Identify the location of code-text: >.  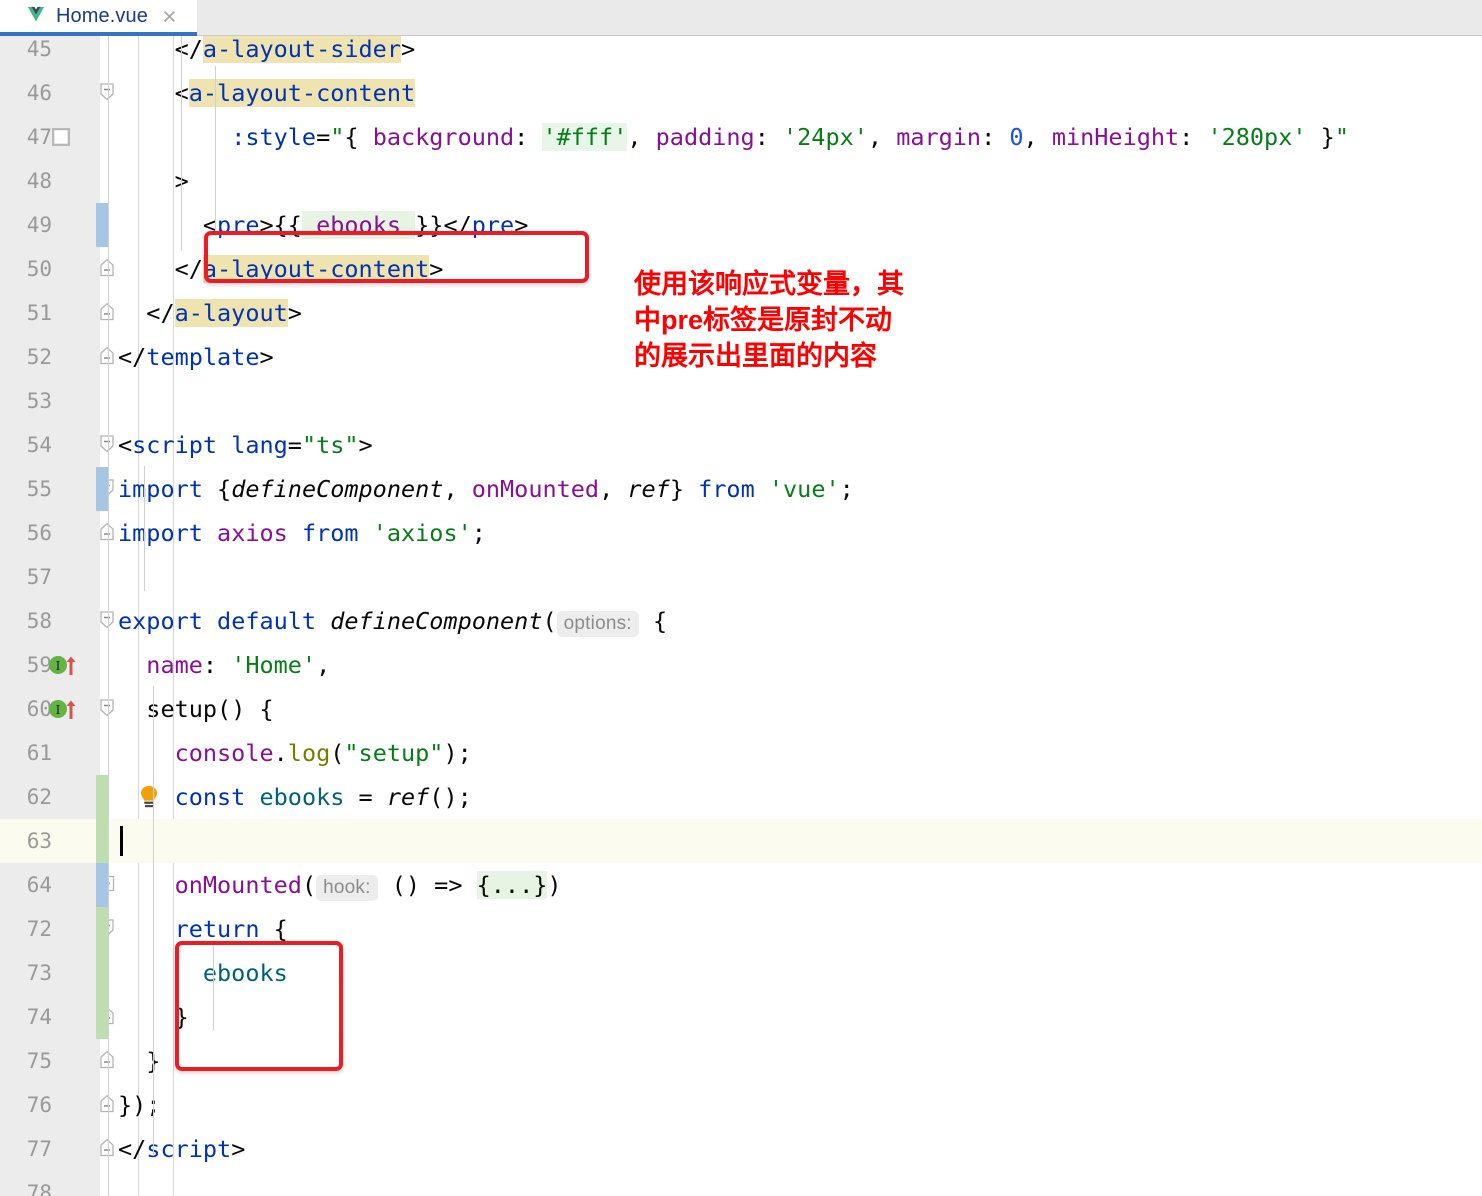
(153, 181).